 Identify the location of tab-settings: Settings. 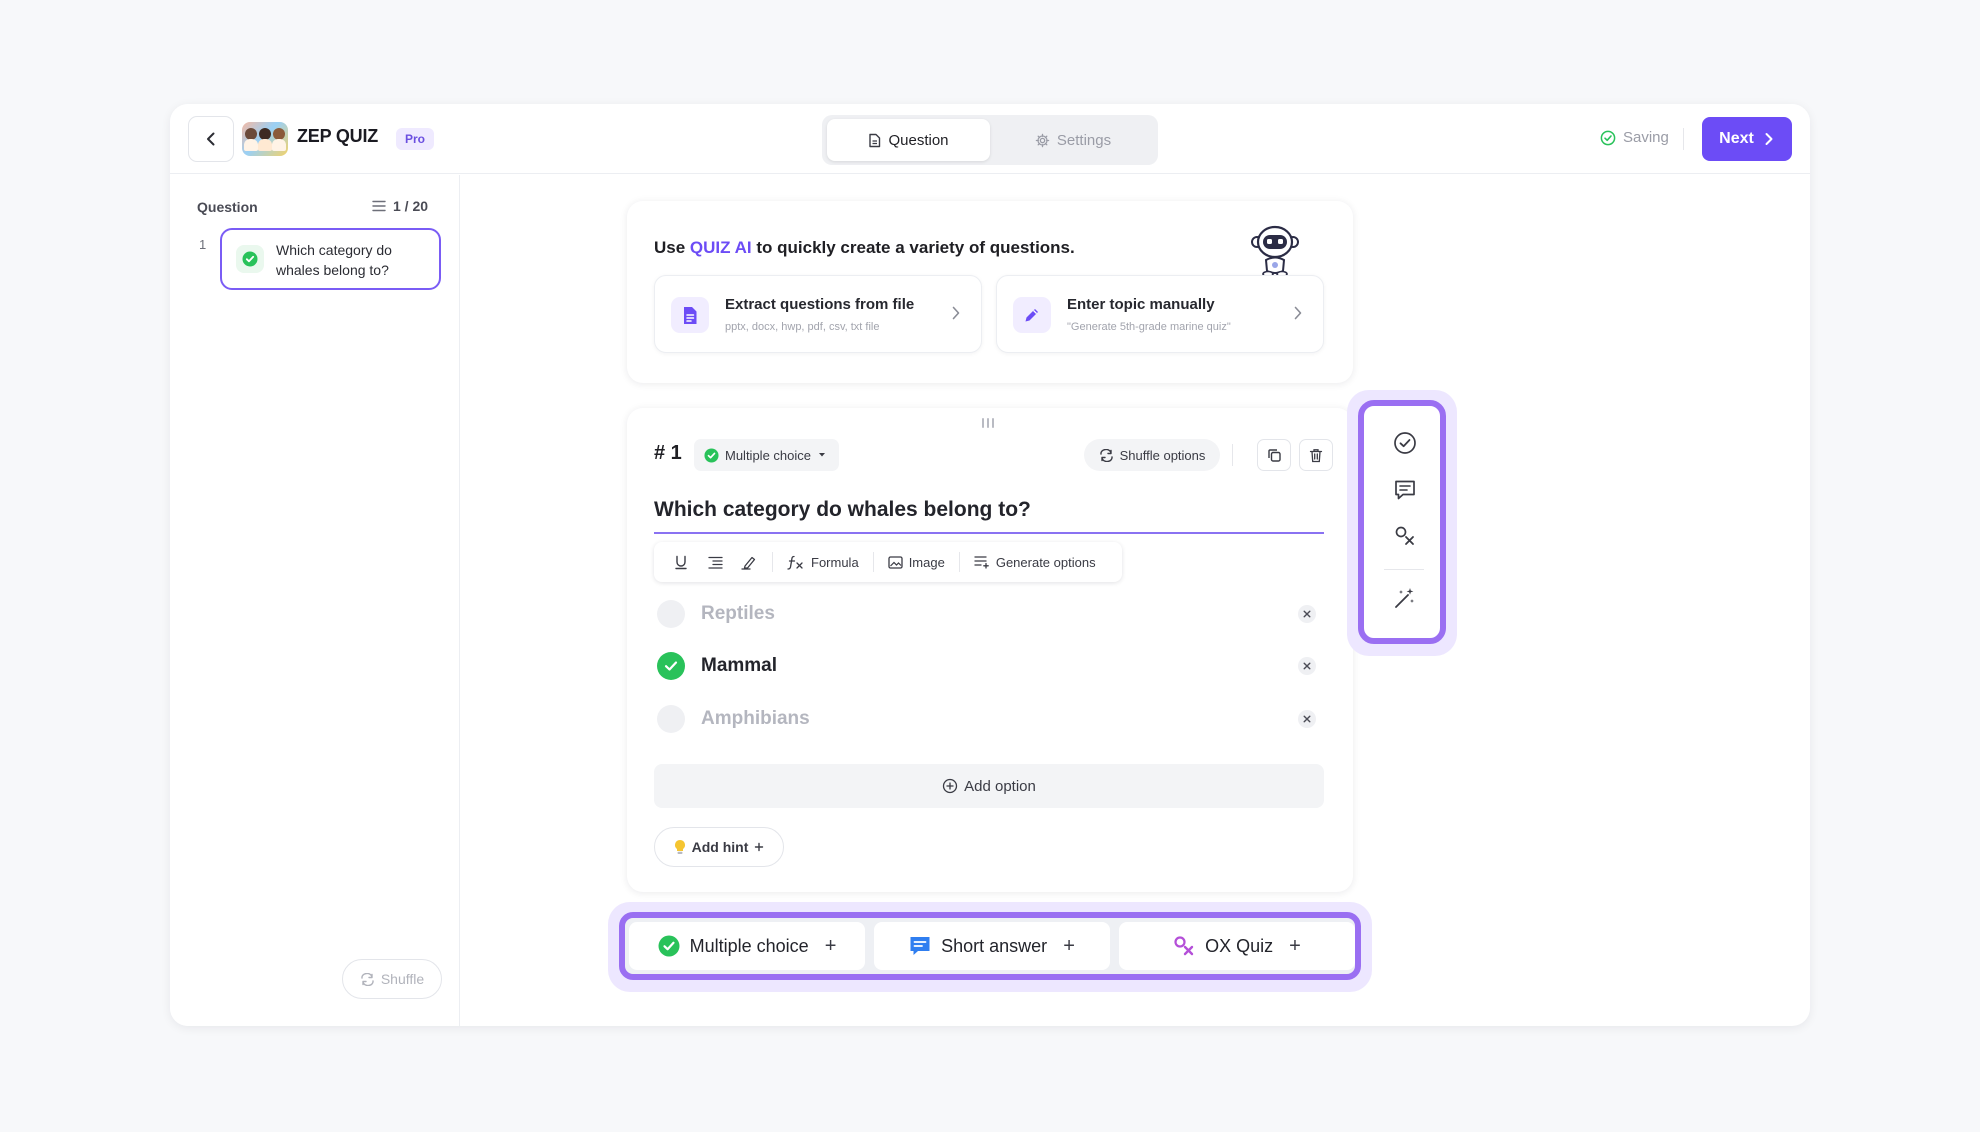
(1073, 140).